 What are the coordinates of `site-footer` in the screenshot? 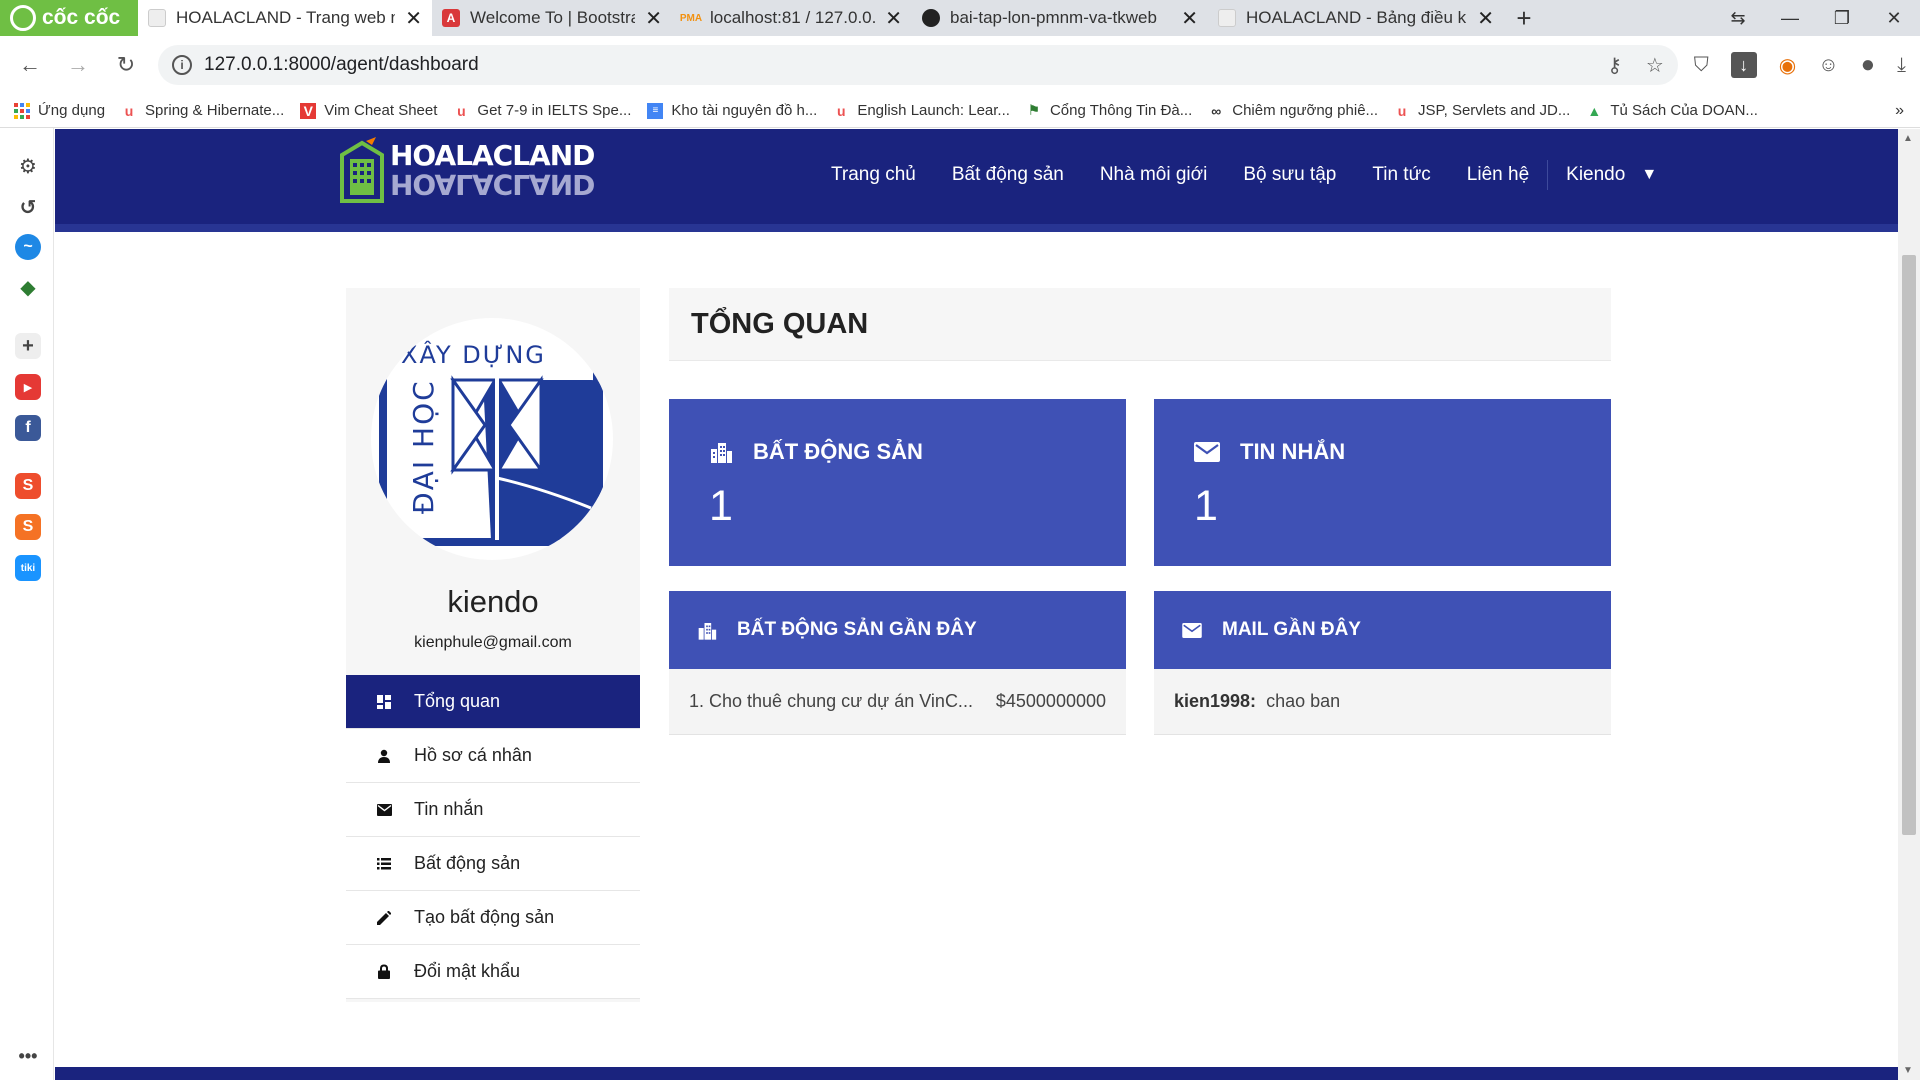 It's located at (976, 1073).